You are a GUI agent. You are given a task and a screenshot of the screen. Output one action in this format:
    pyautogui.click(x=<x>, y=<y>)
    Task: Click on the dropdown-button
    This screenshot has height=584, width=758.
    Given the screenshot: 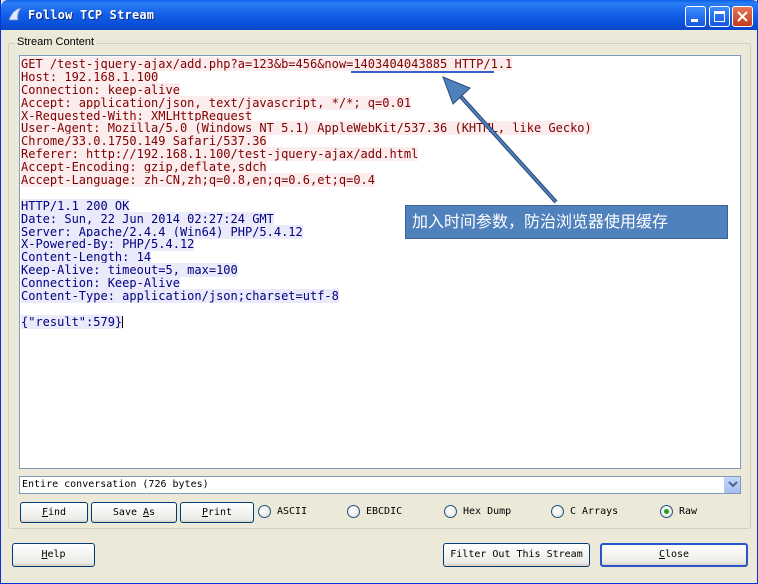 What is the action you would take?
    pyautogui.click(x=732, y=485)
    